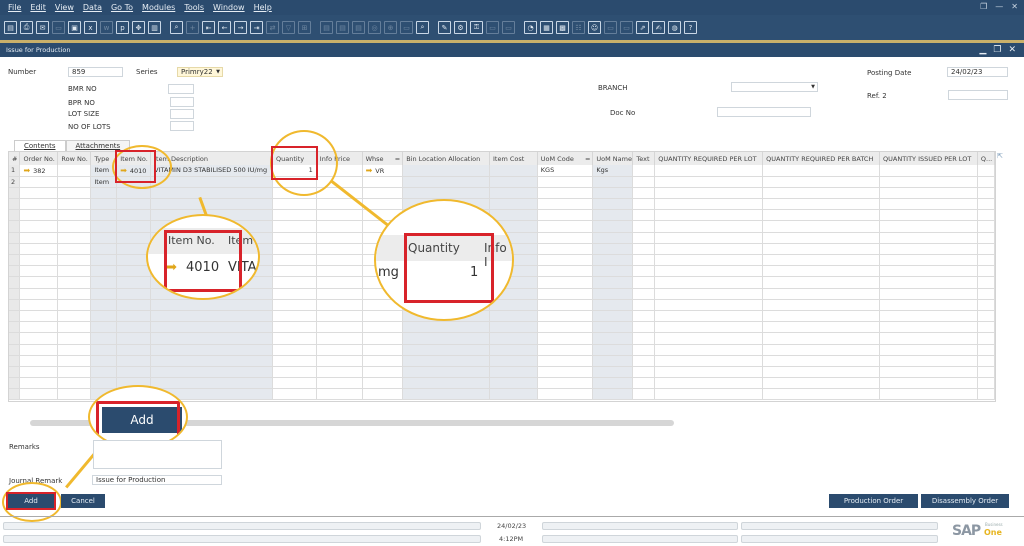 This screenshot has width=1024, height=546. Describe the element at coordinates (38, 7) in the screenshot. I see `menu-edit: Edit` at that location.